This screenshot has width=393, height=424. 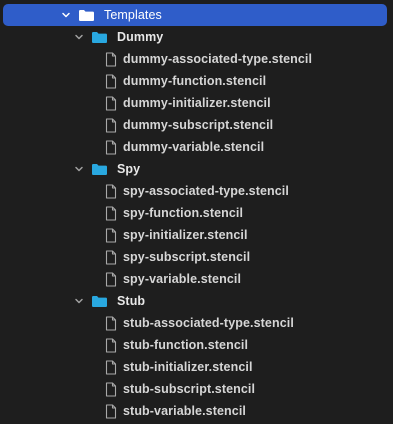 I want to click on tree-row-label: dummy-initializer.stencil, so click(x=197, y=103).